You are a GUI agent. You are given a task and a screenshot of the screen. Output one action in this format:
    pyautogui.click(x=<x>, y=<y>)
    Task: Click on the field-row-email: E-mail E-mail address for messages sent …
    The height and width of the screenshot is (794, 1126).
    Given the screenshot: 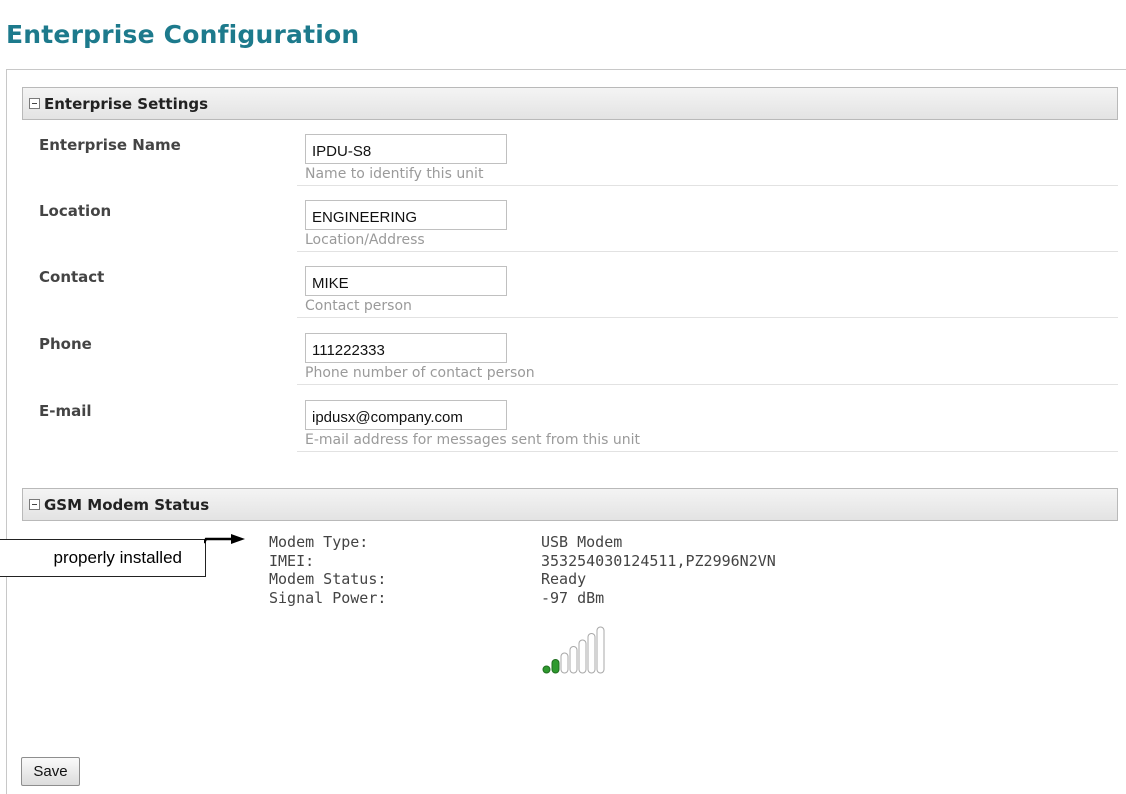 What is the action you would take?
    pyautogui.click(x=570, y=419)
    